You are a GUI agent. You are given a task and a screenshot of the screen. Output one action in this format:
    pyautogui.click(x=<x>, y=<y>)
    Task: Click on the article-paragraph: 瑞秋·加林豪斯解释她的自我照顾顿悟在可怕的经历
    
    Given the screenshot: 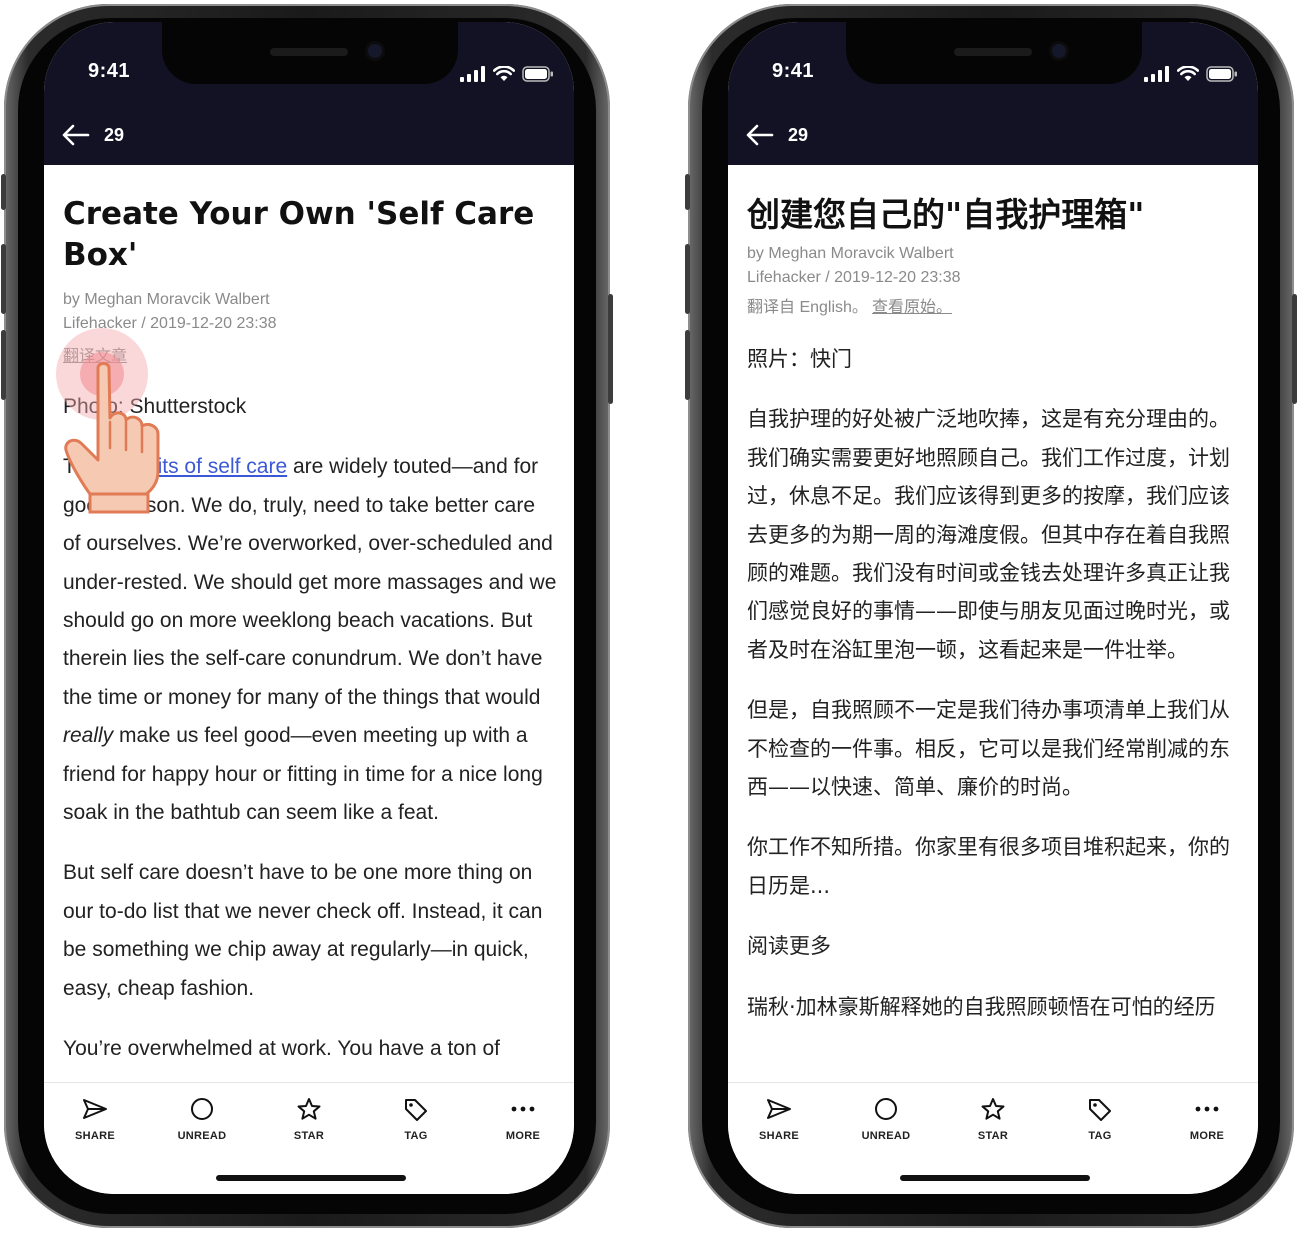 What is the action you would take?
    pyautogui.click(x=994, y=1007)
    